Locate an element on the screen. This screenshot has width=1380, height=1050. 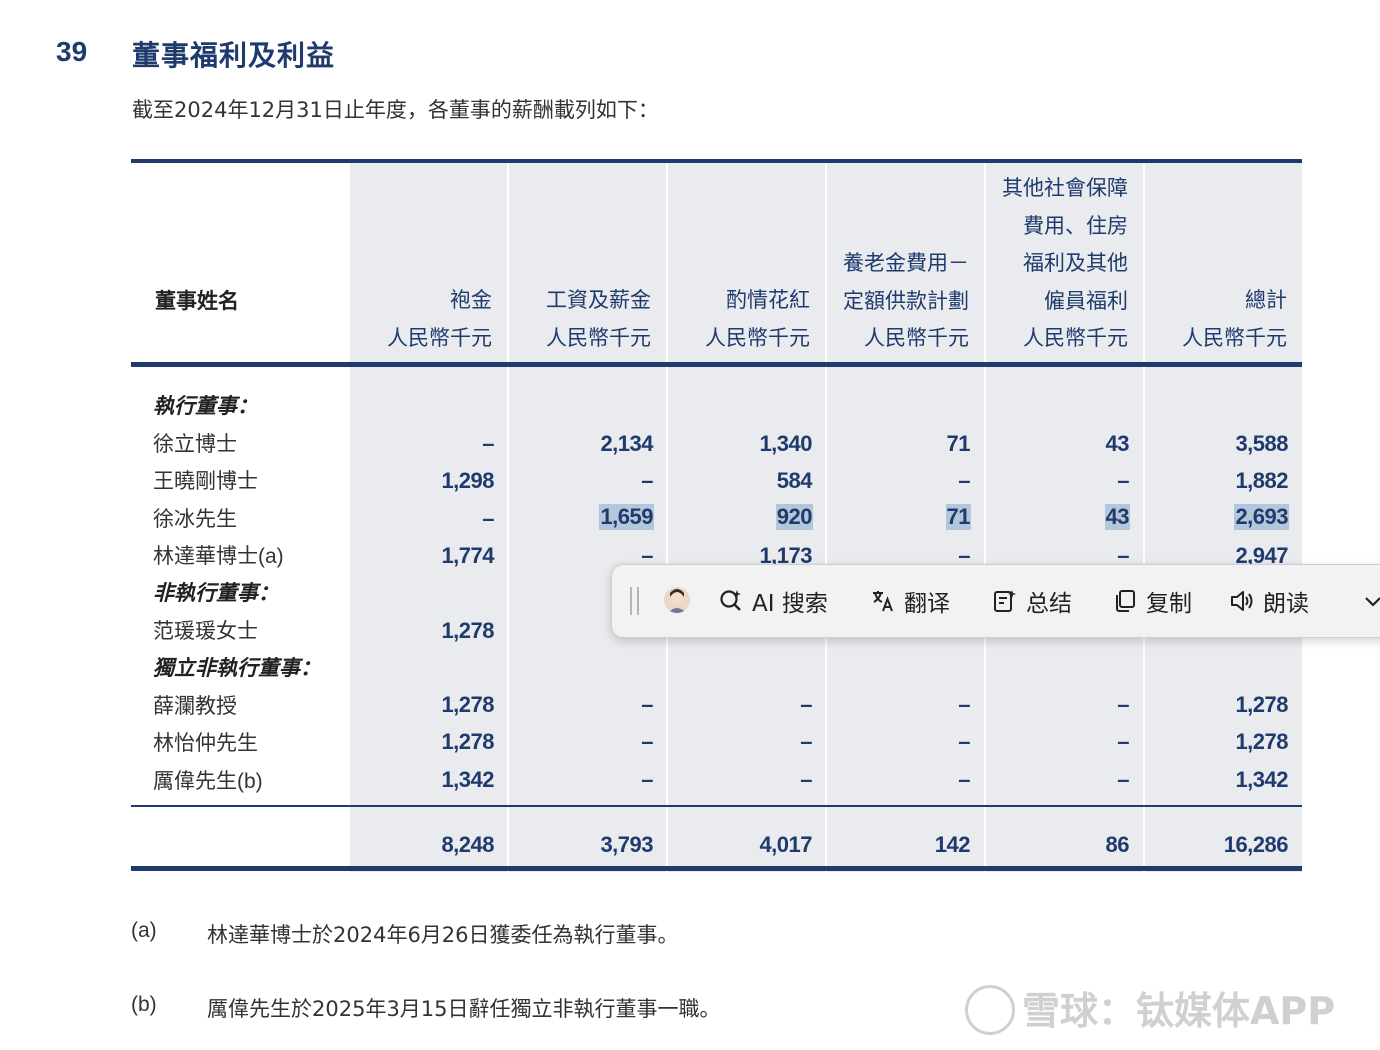
ai-search-icon is located at coordinates (730, 600).